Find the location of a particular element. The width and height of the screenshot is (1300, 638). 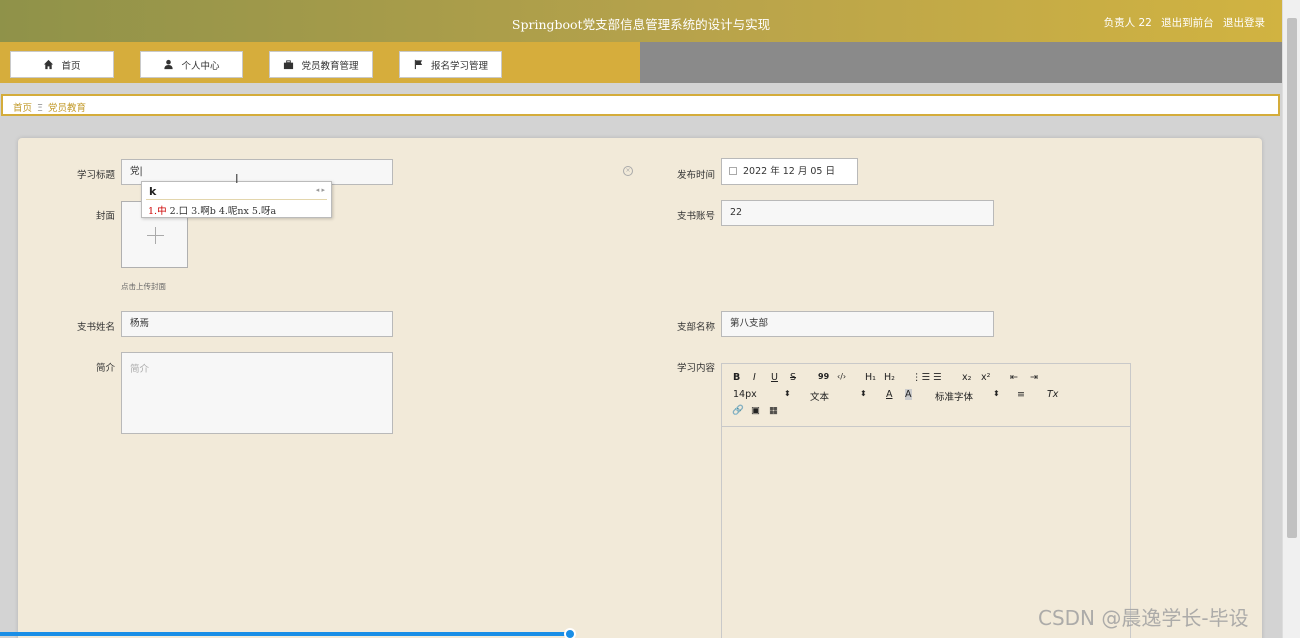

quote-button: 99 is located at coordinates (823, 376).